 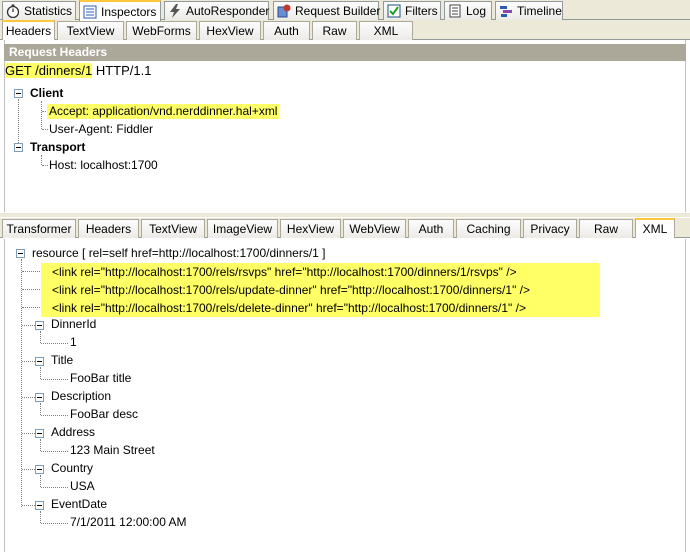 What do you see at coordinates (476, 11) in the screenshot?
I see `tab-log-label: Log` at bounding box center [476, 11].